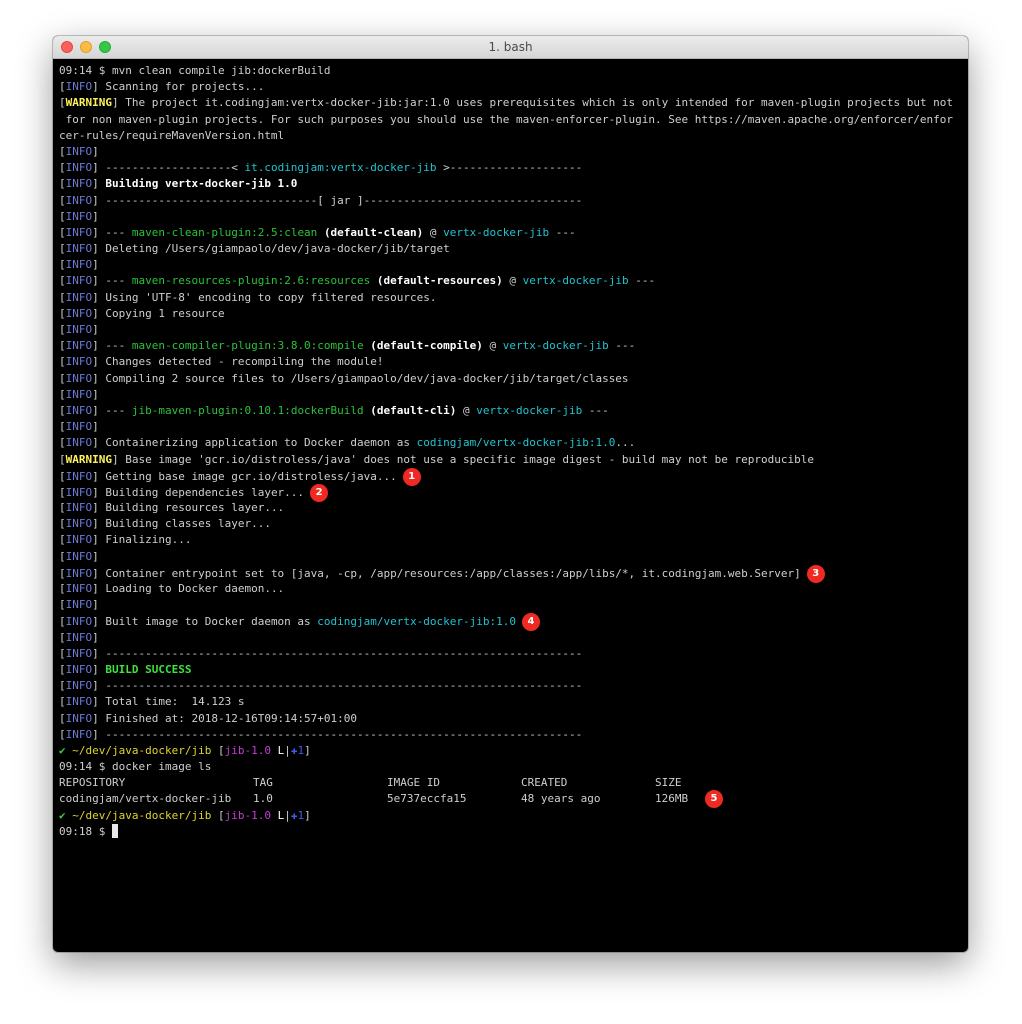  What do you see at coordinates (413, 410) in the screenshot?
I see `log-segment: (default-cli)` at bounding box center [413, 410].